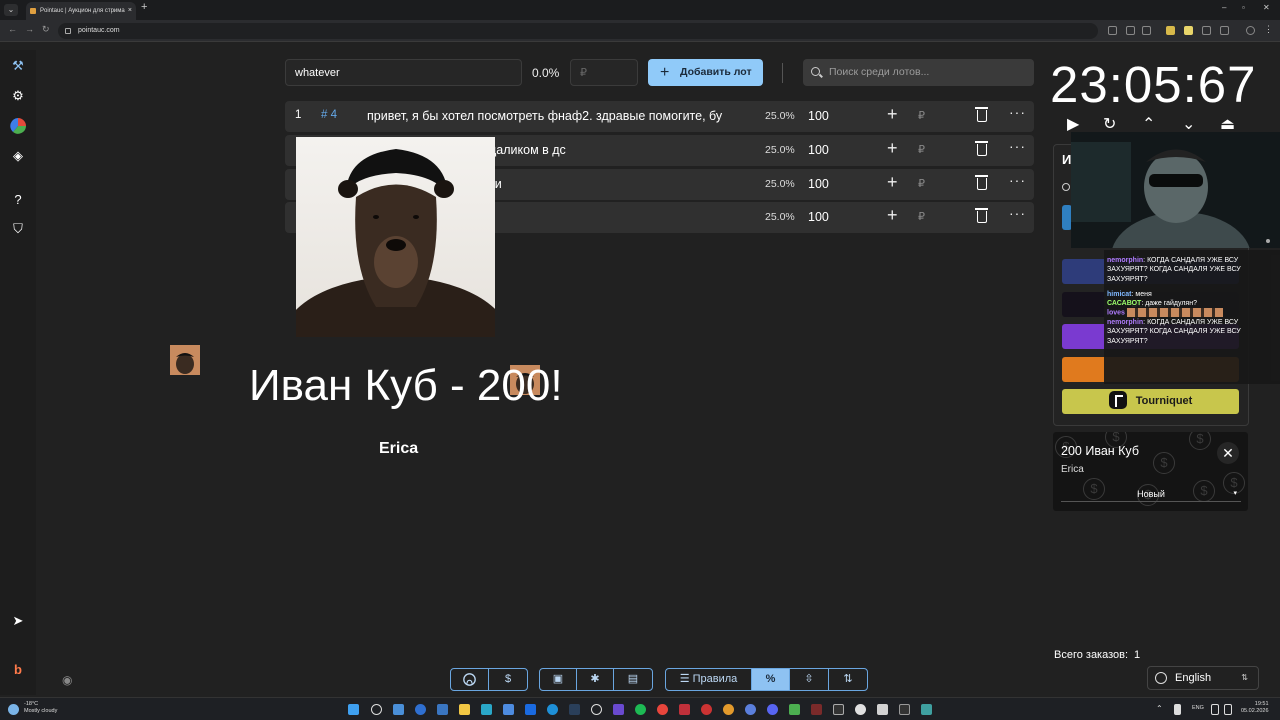 This screenshot has width=1280, height=720. What do you see at coordinates (46, 29) in the screenshot?
I see `reload-icon: ↻` at bounding box center [46, 29].